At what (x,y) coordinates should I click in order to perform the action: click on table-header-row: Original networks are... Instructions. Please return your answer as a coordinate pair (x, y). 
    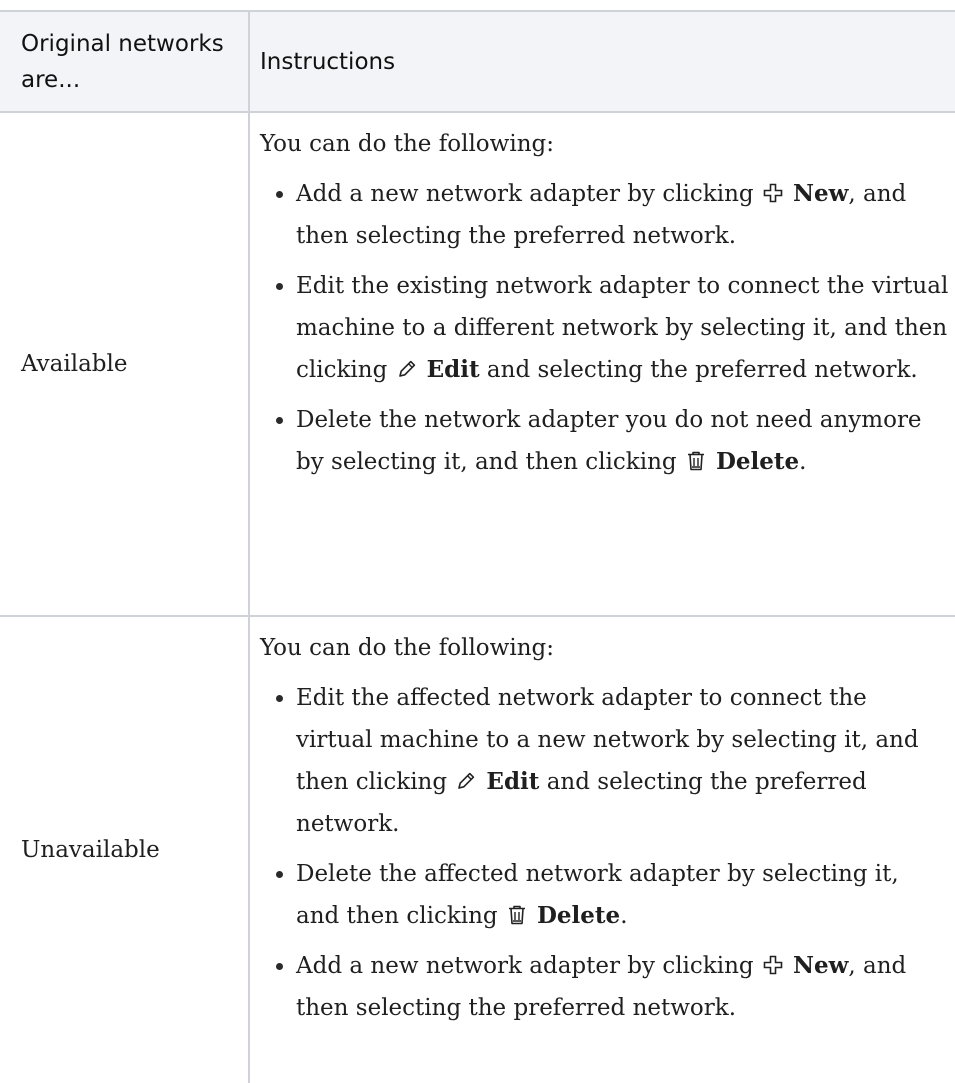
    Looking at the image, I should click on (477, 61).